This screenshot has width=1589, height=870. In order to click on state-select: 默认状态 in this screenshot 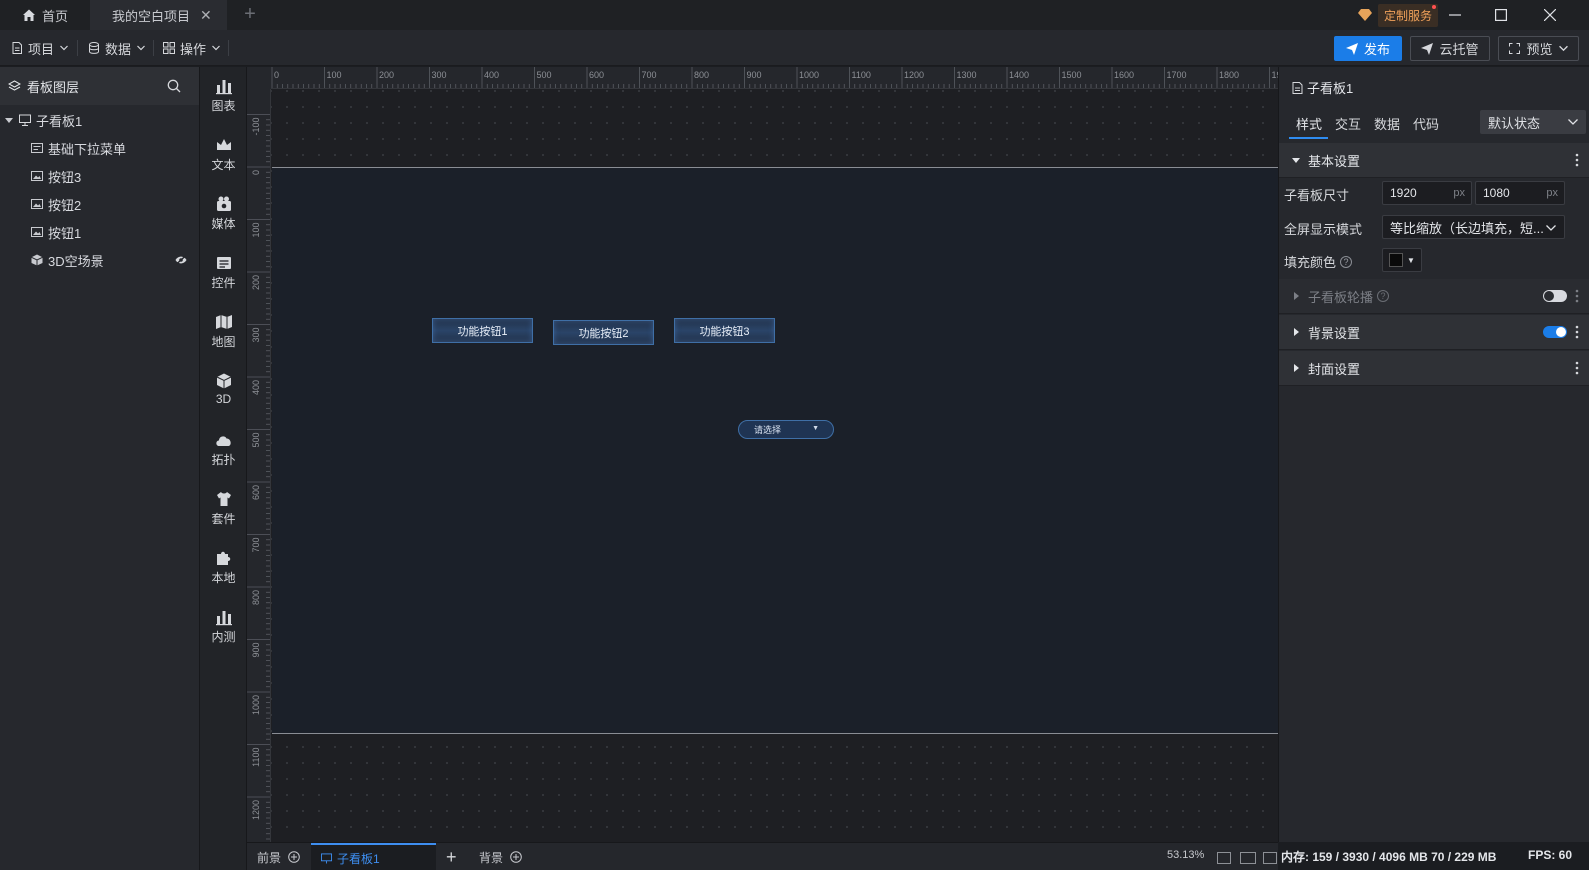, I will do `click(1533, 122)`.